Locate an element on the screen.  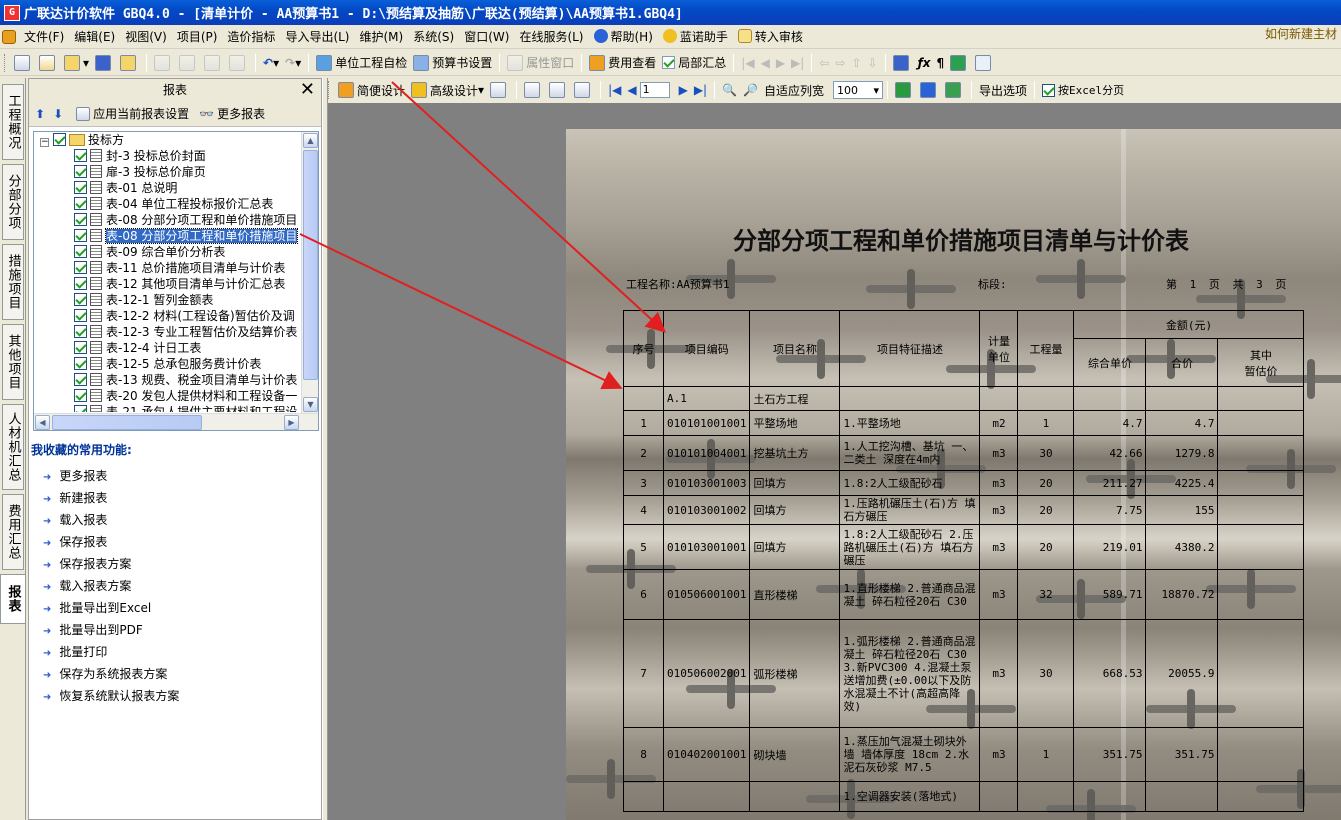
open-button: ▾ is located at coordinates (76, 63).